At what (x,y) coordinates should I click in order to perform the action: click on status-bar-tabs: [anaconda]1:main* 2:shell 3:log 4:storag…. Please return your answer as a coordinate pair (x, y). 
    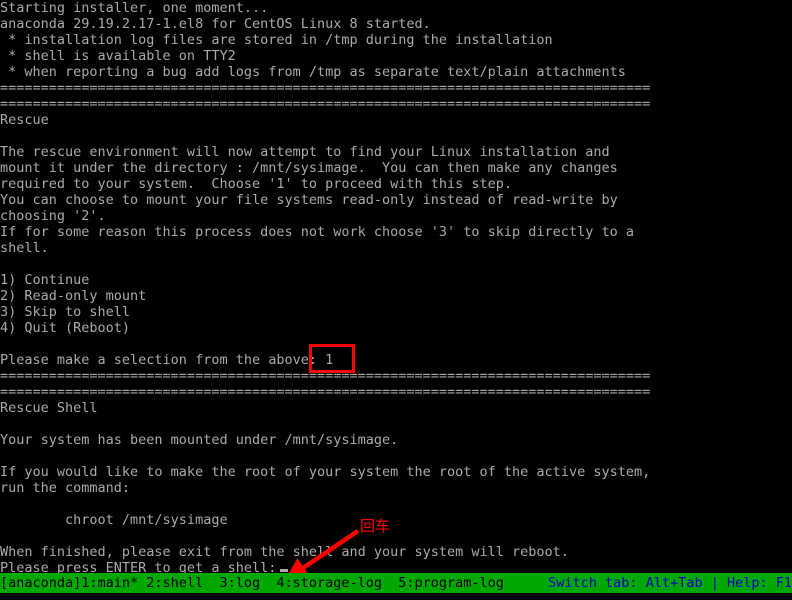
    Looking at the image, I should click on (252, 583).